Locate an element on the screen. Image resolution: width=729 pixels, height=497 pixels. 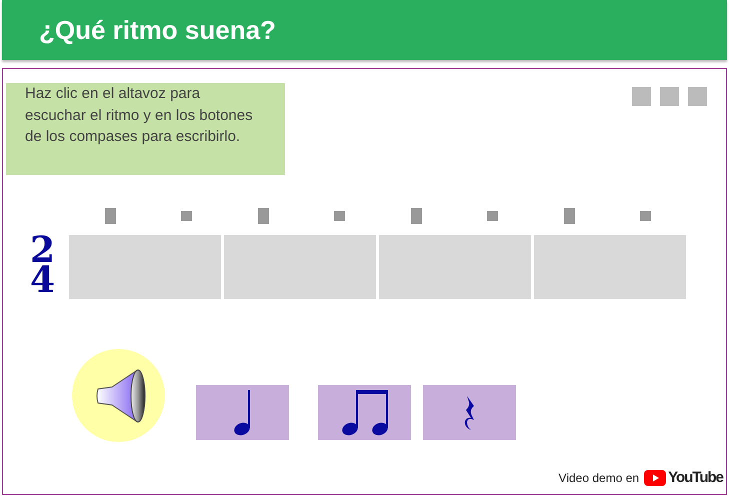
youtube-link: YouTube is located at coordinates (683, 477).